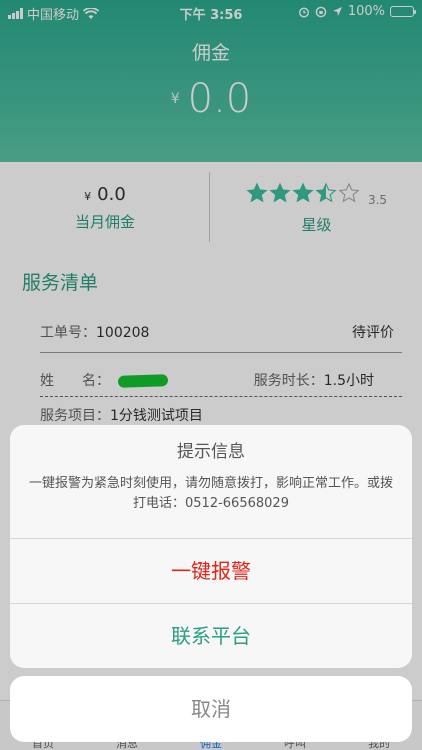 The width and height of the screenshot is (422, 750). Describe the element at coordinates (211, 452) in the screenshot. I see `sheet-title: 提示信息` at that location.